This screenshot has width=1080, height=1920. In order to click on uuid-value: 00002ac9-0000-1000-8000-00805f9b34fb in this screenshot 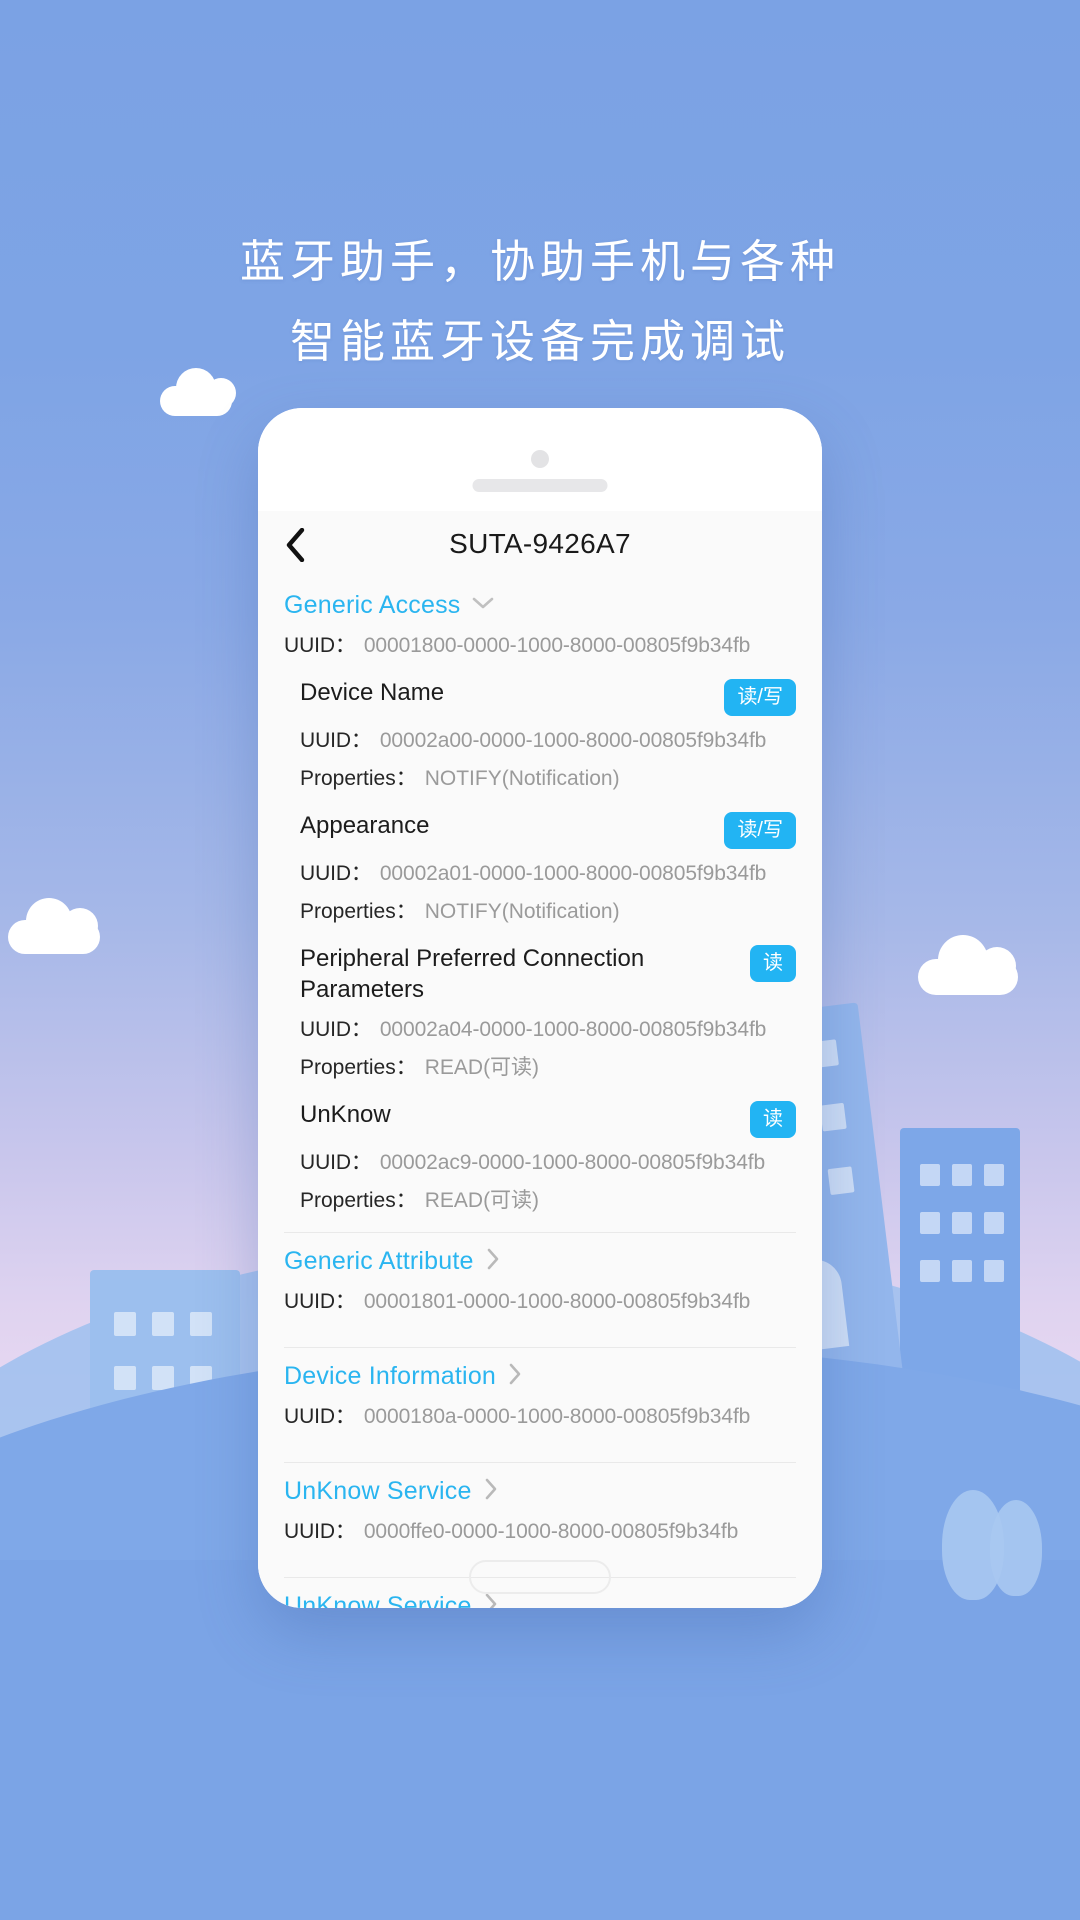, I will do `click(572, 1162)`.